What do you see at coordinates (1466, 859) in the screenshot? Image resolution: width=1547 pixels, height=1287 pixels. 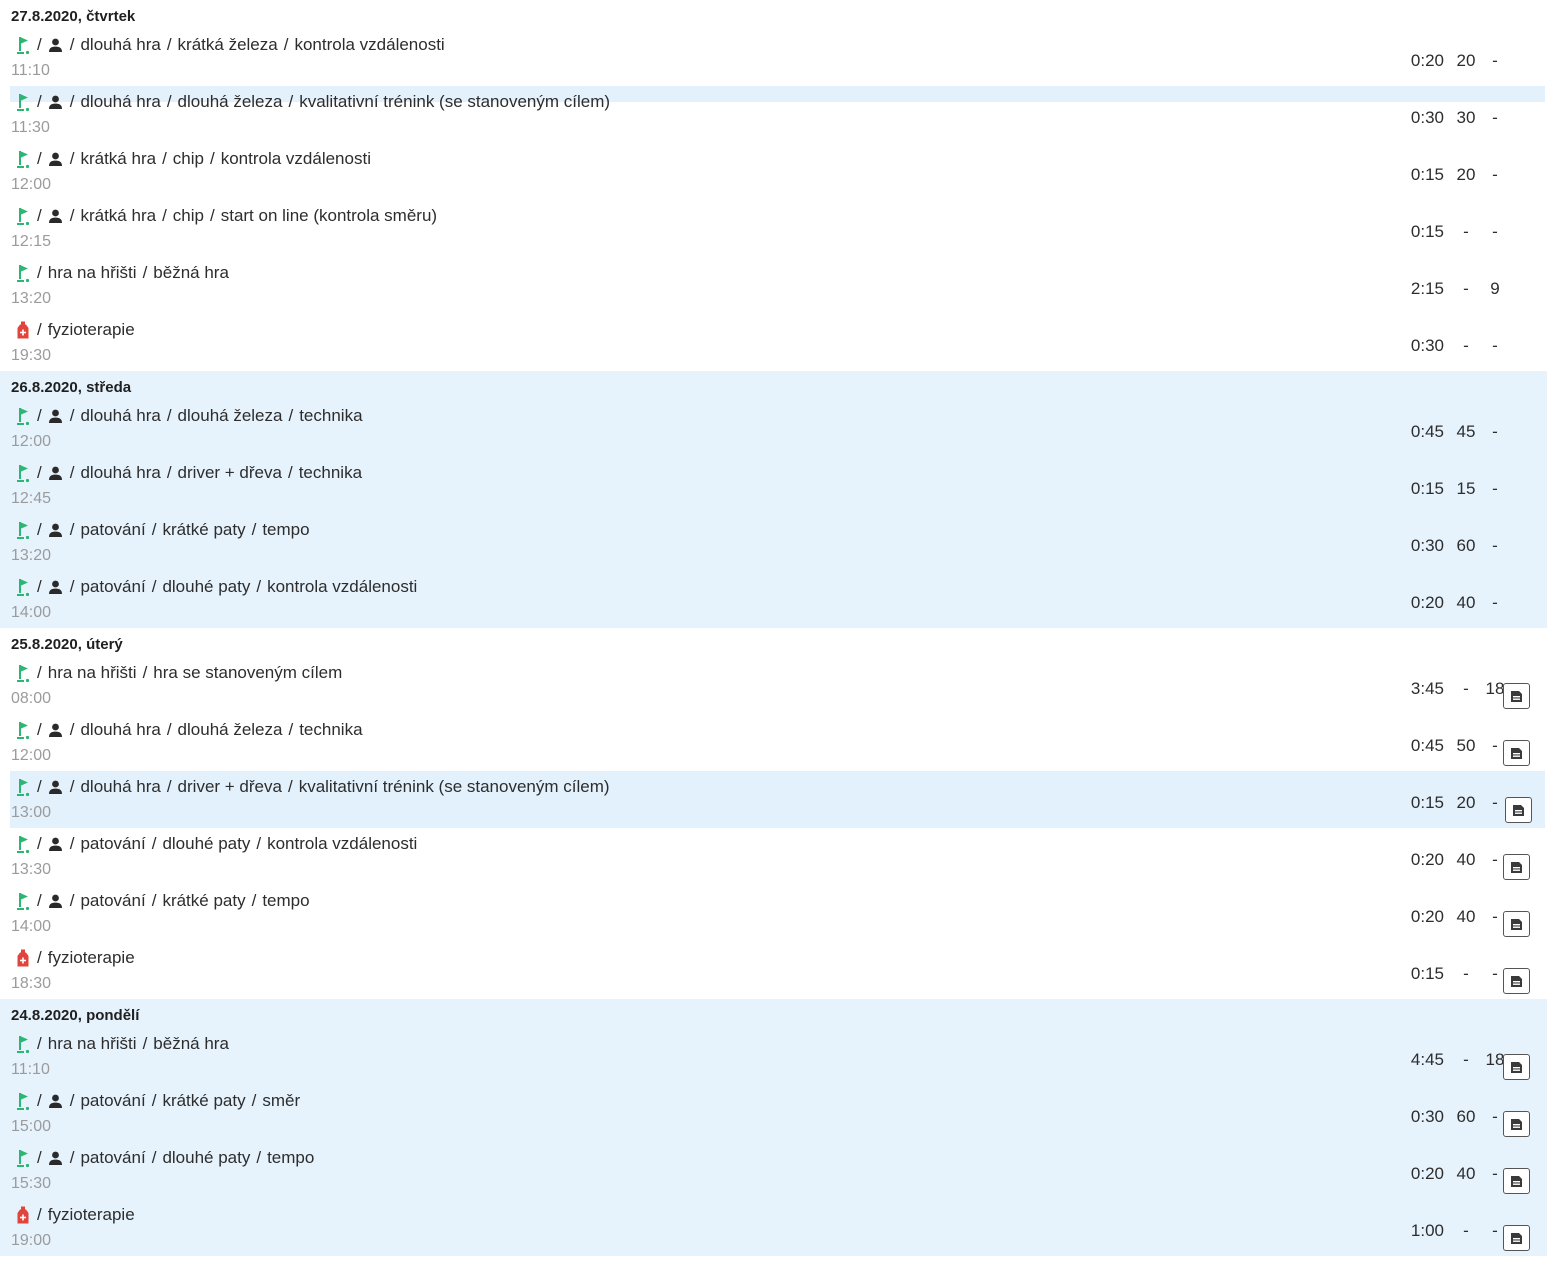 I see `entry-count: 40` at bounding box center [1466, 859].